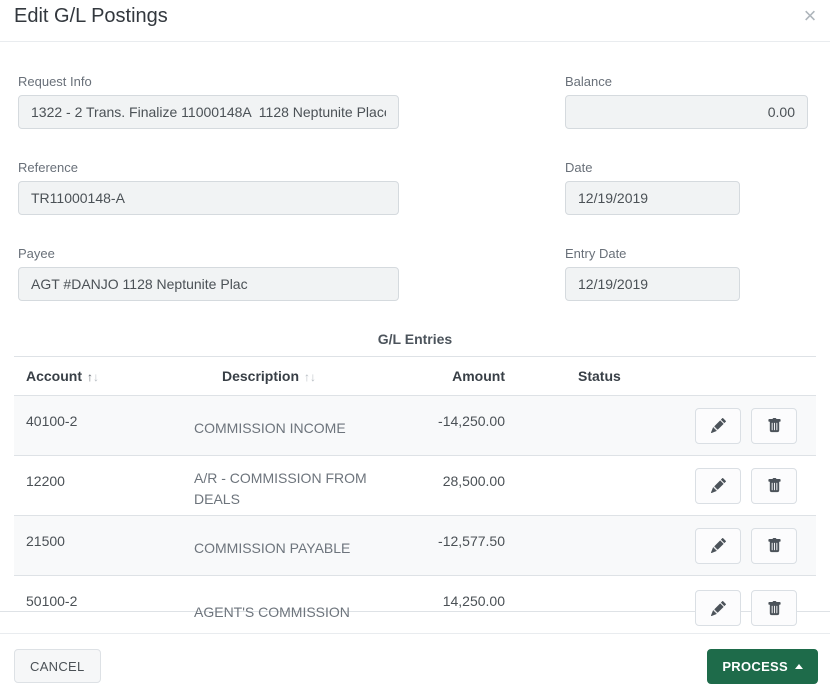 The width and height of the screenshot is (830, 694). Describe the element at coordinates (281, 376) in the screenshot. I see `column-header-description: Description ↑↓` at that location.